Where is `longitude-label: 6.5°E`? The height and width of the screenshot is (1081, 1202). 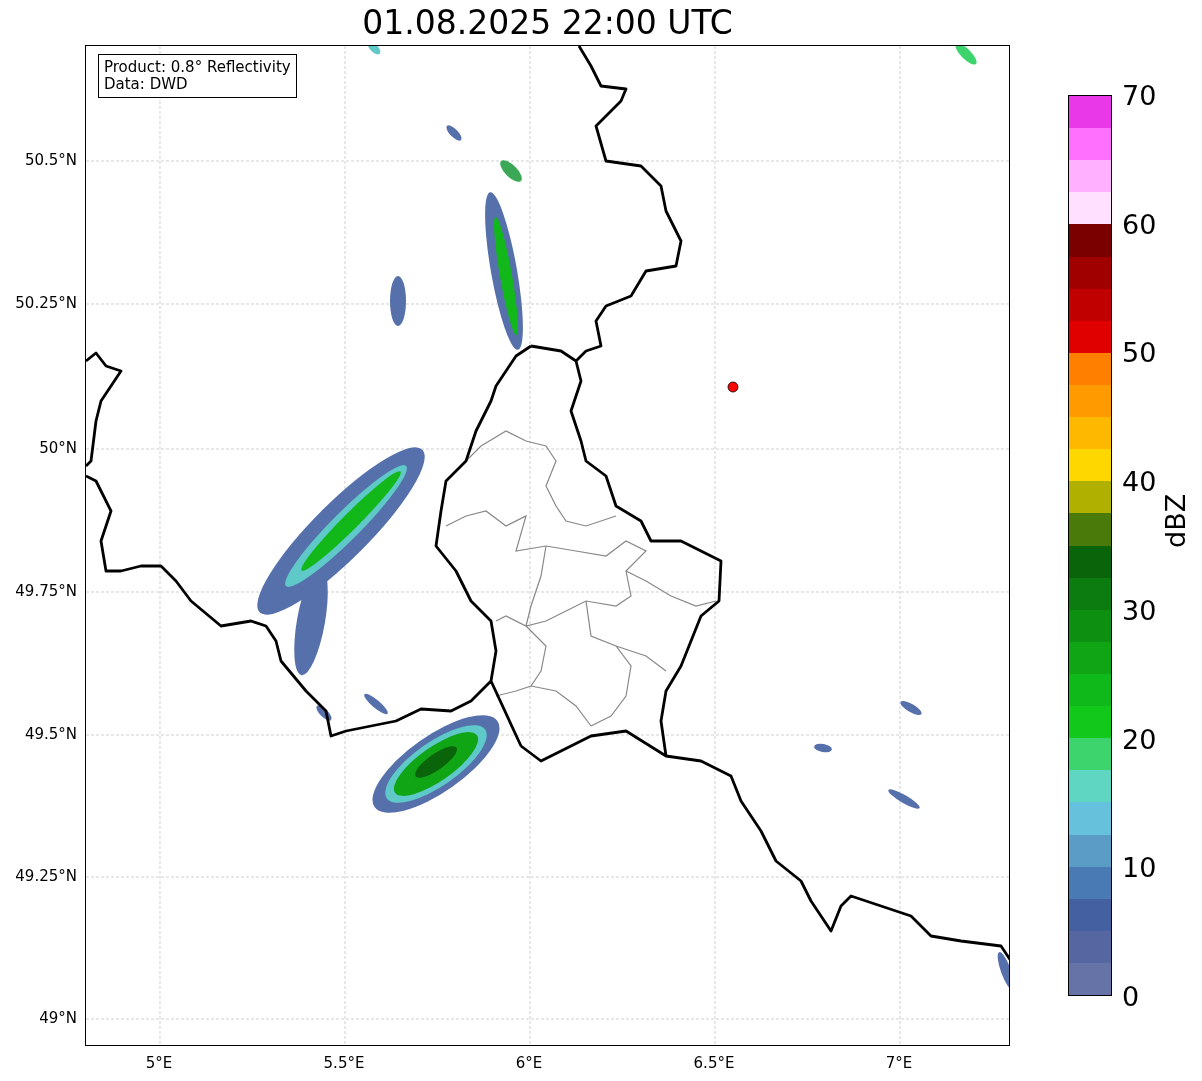
longitude-label: 6.5°E is located at coordinates (714, 1063).